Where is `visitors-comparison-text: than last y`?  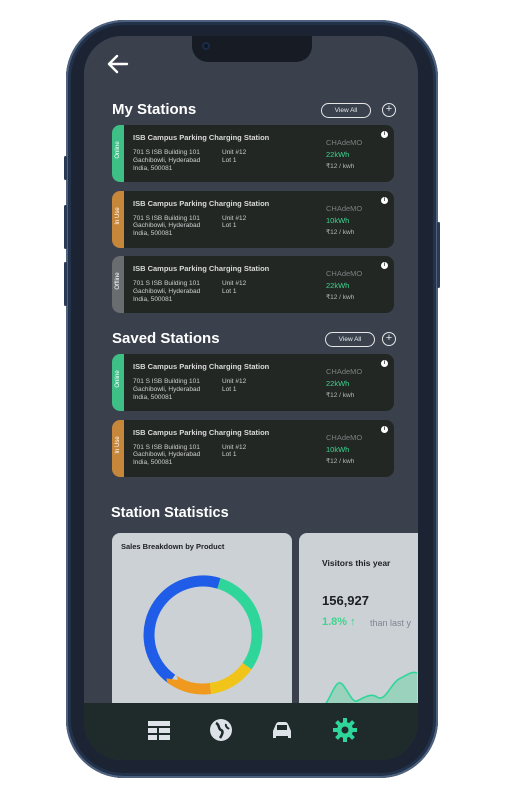 visitors-comparison-text: than last y is located at coordinates (391, 623).